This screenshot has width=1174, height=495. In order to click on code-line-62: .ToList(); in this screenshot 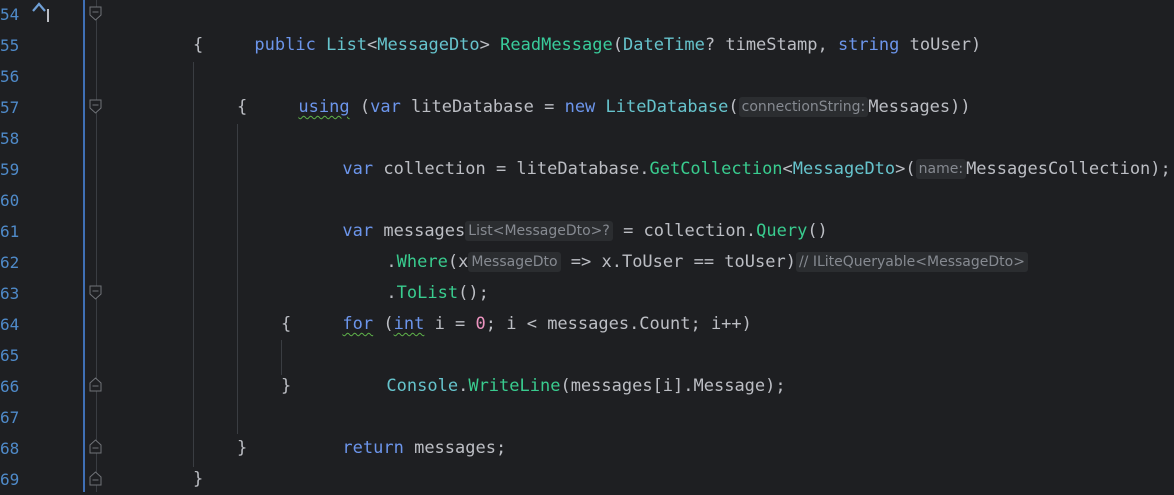, I will do `click(587, 275)`.